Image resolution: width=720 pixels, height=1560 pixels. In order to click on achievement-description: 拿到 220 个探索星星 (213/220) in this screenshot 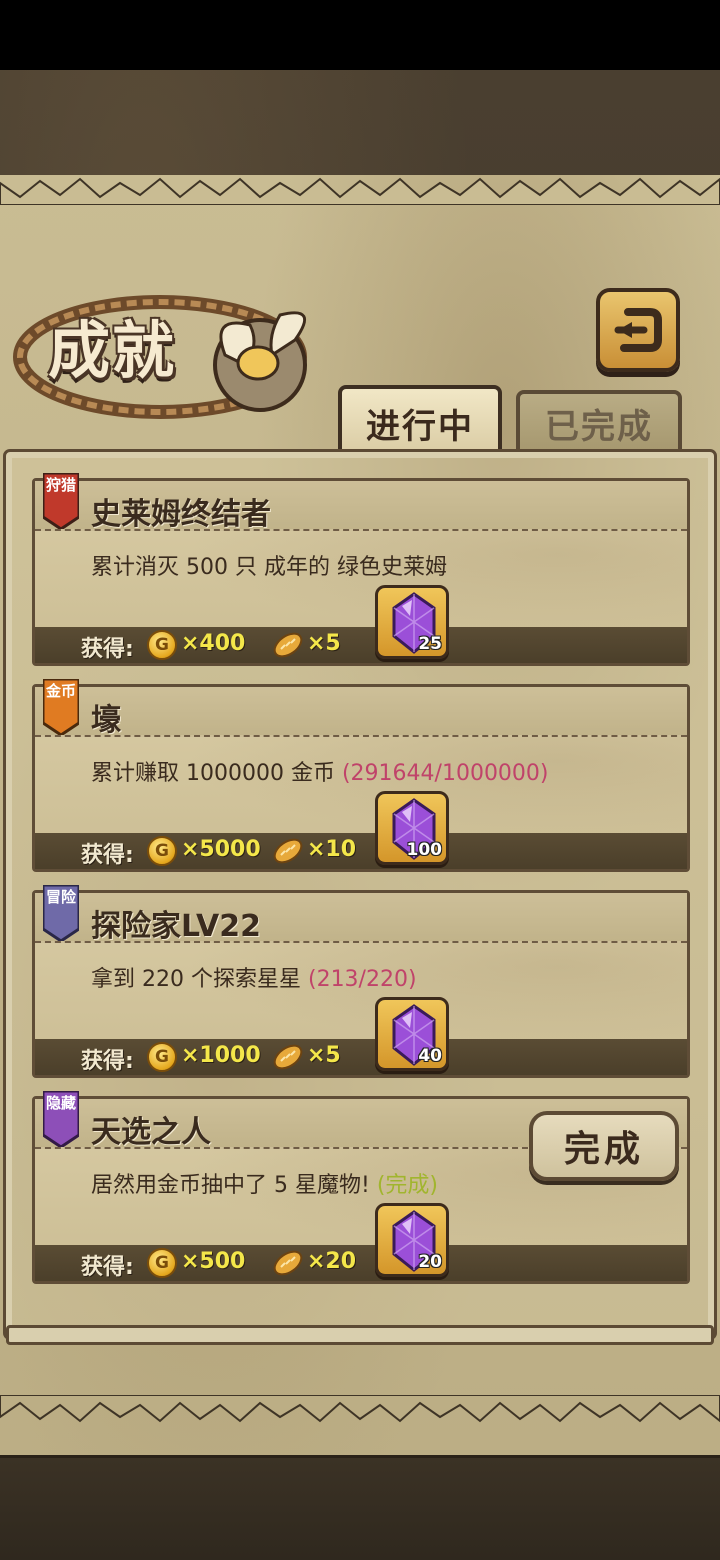, I will do `click(254, 977)`.